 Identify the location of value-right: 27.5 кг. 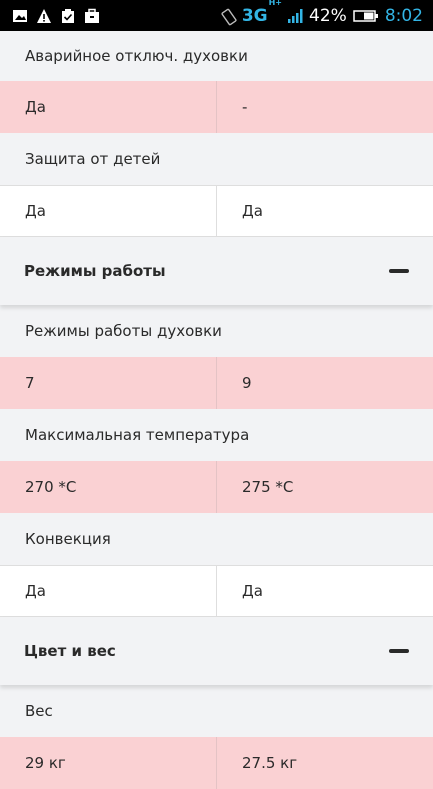
(324, 763).